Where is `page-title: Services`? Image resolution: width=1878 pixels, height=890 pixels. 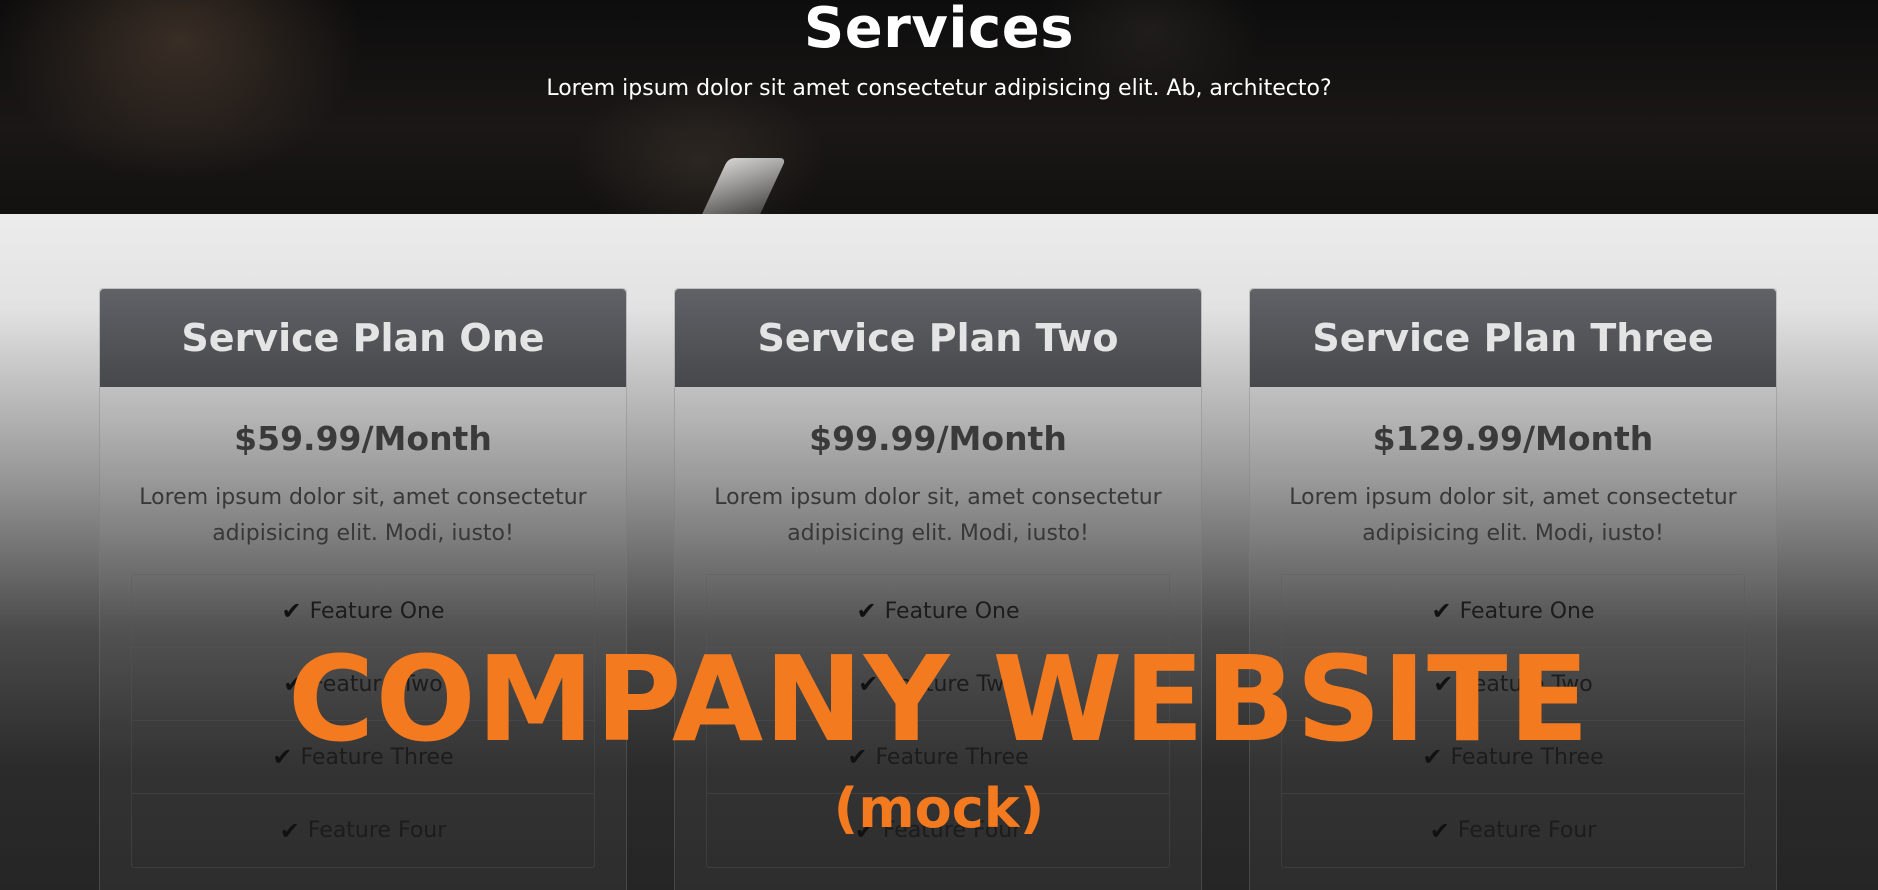 page-title: Services is located at coordinates (939, 30).